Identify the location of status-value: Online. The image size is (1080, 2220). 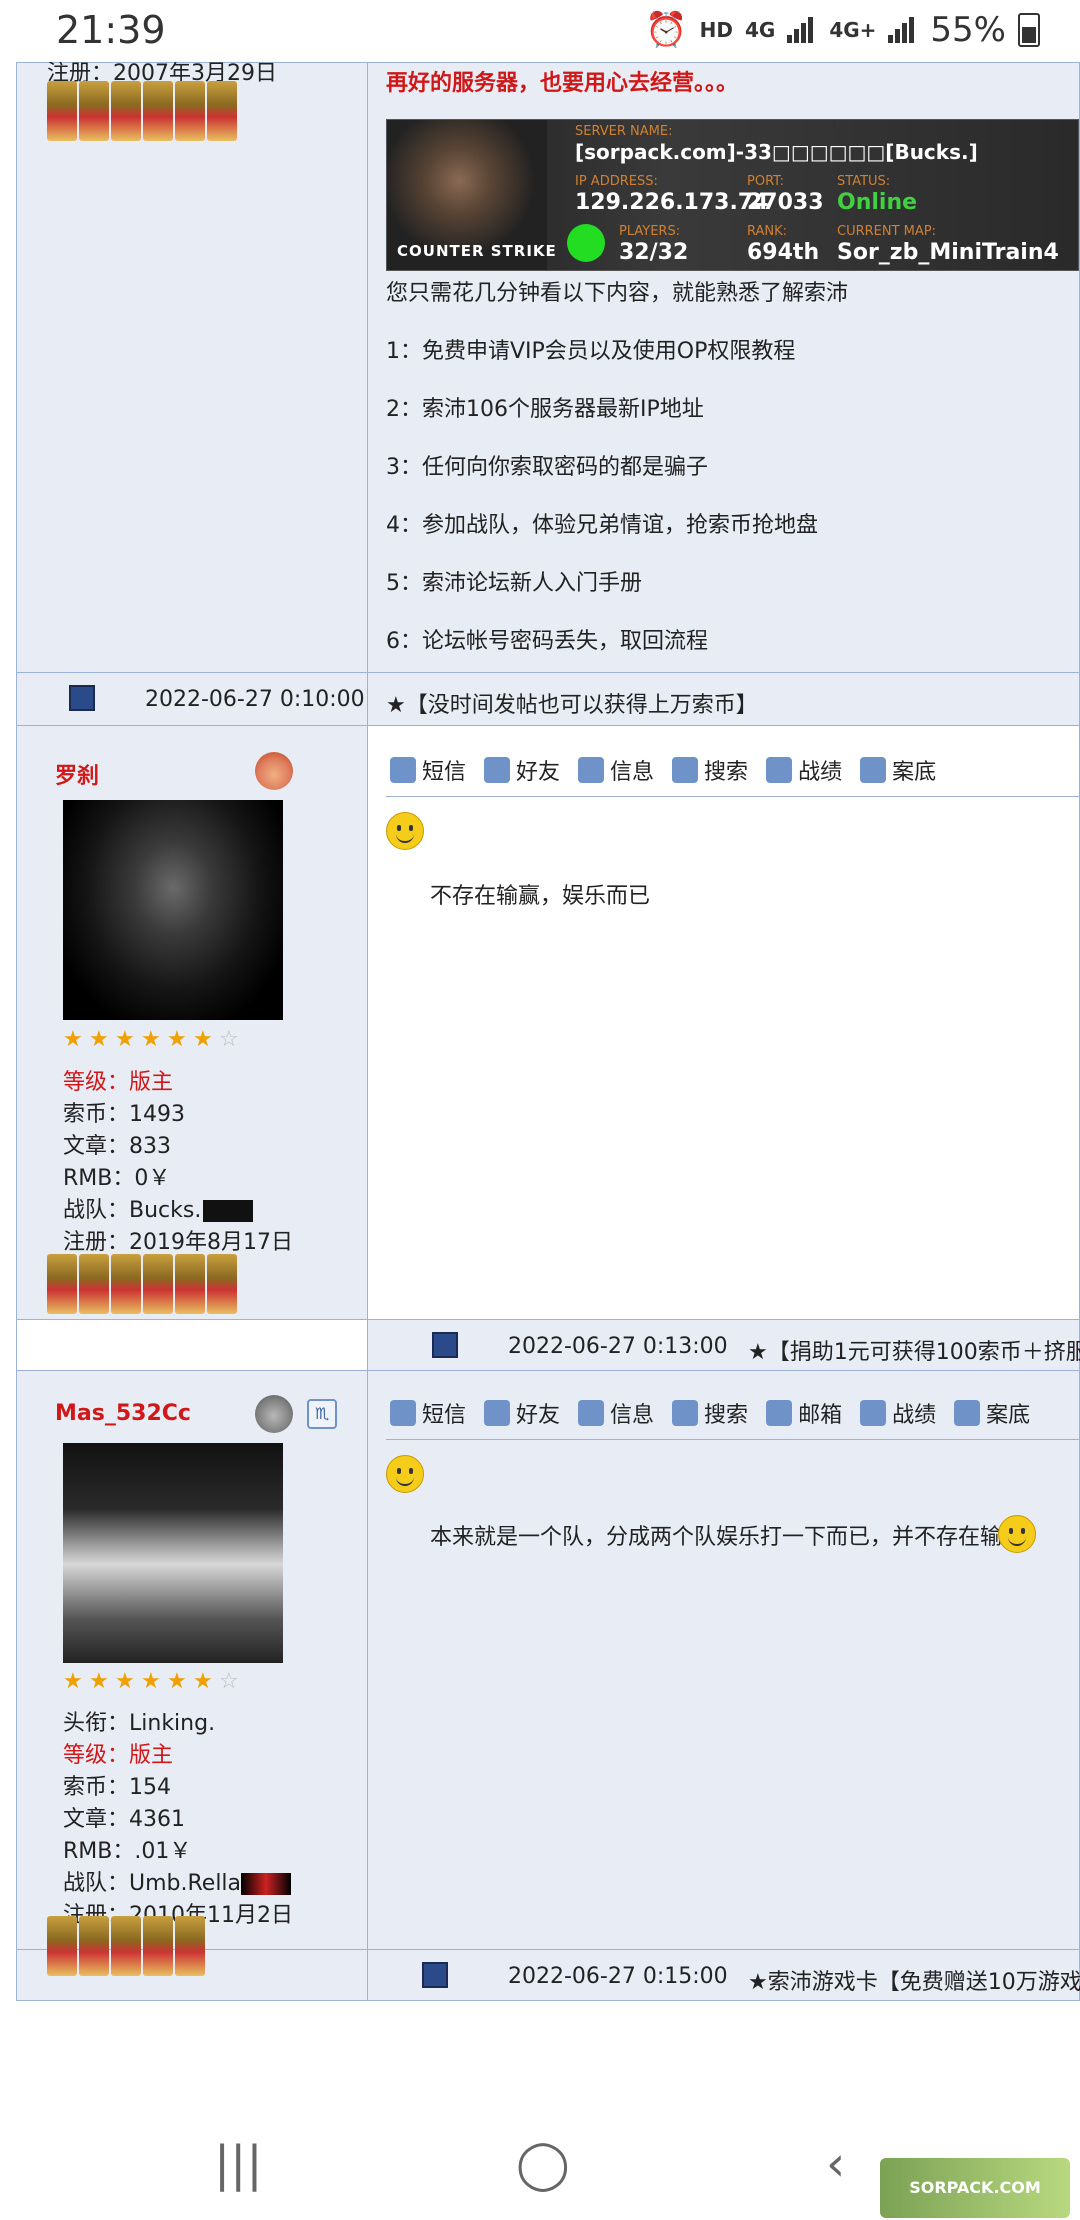
(877, 202).